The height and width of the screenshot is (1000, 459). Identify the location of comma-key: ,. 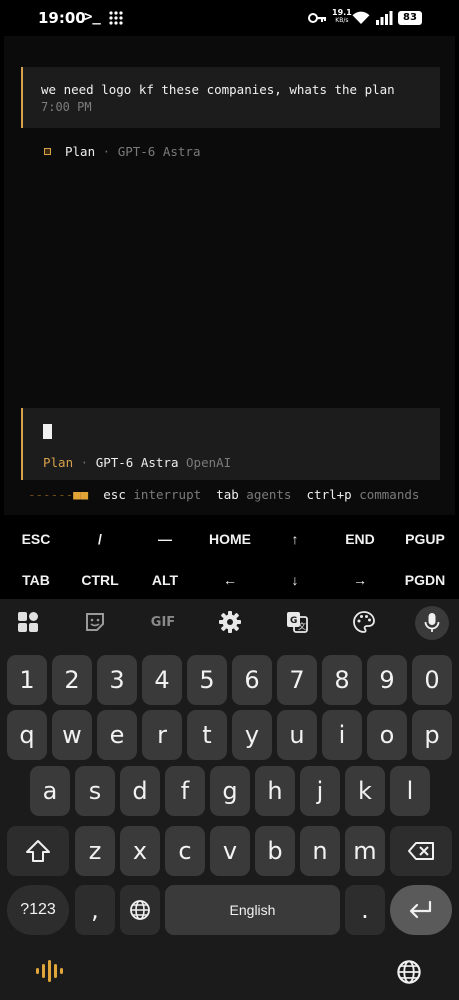
(95, 910).